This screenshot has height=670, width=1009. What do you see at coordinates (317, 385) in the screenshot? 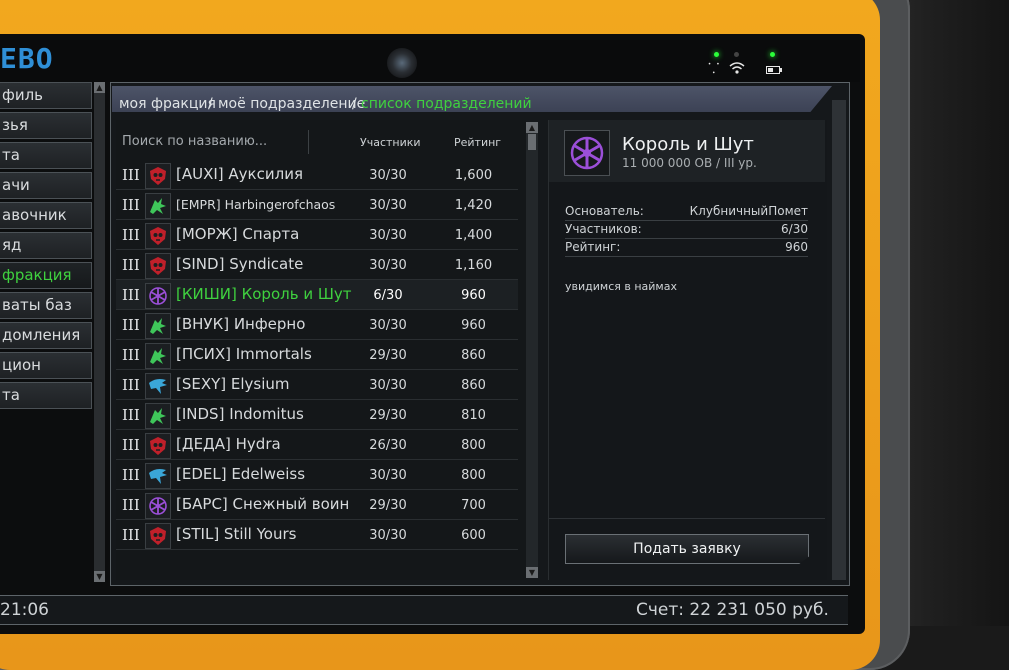
I see `table-row: III [SEXY] Elysium 30/30 860` at bounding box center [317, 385].